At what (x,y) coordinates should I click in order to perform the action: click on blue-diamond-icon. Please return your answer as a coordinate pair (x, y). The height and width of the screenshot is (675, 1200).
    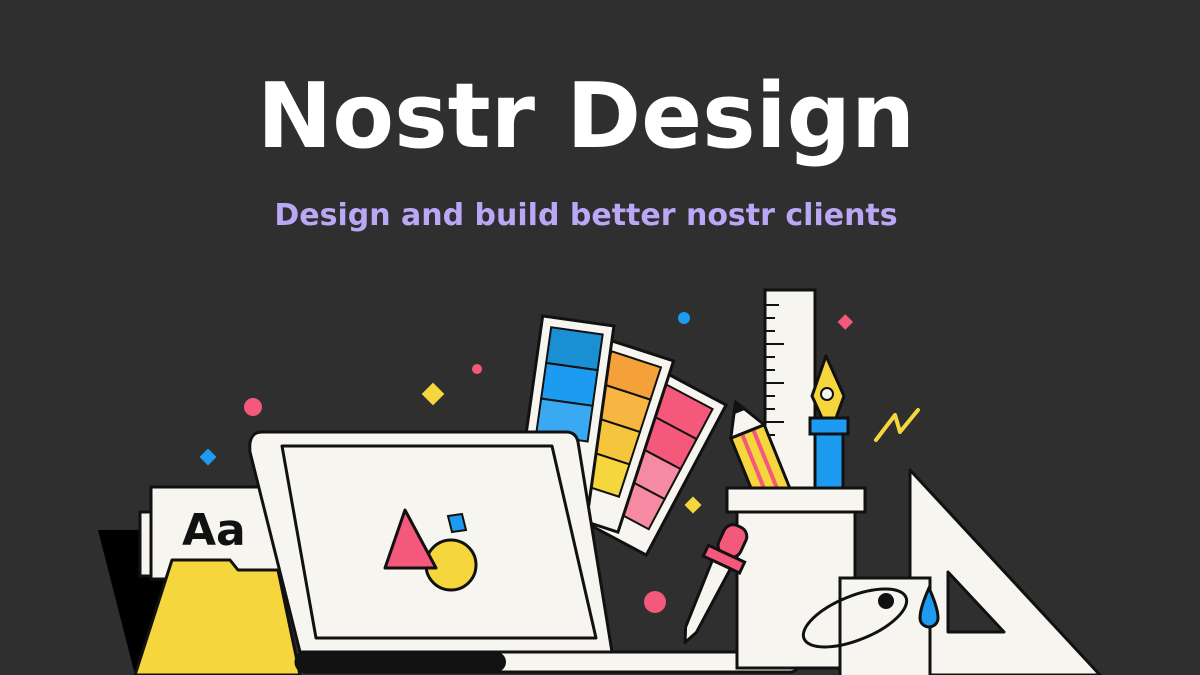
    Looking at the image, I should click on (208, 457).